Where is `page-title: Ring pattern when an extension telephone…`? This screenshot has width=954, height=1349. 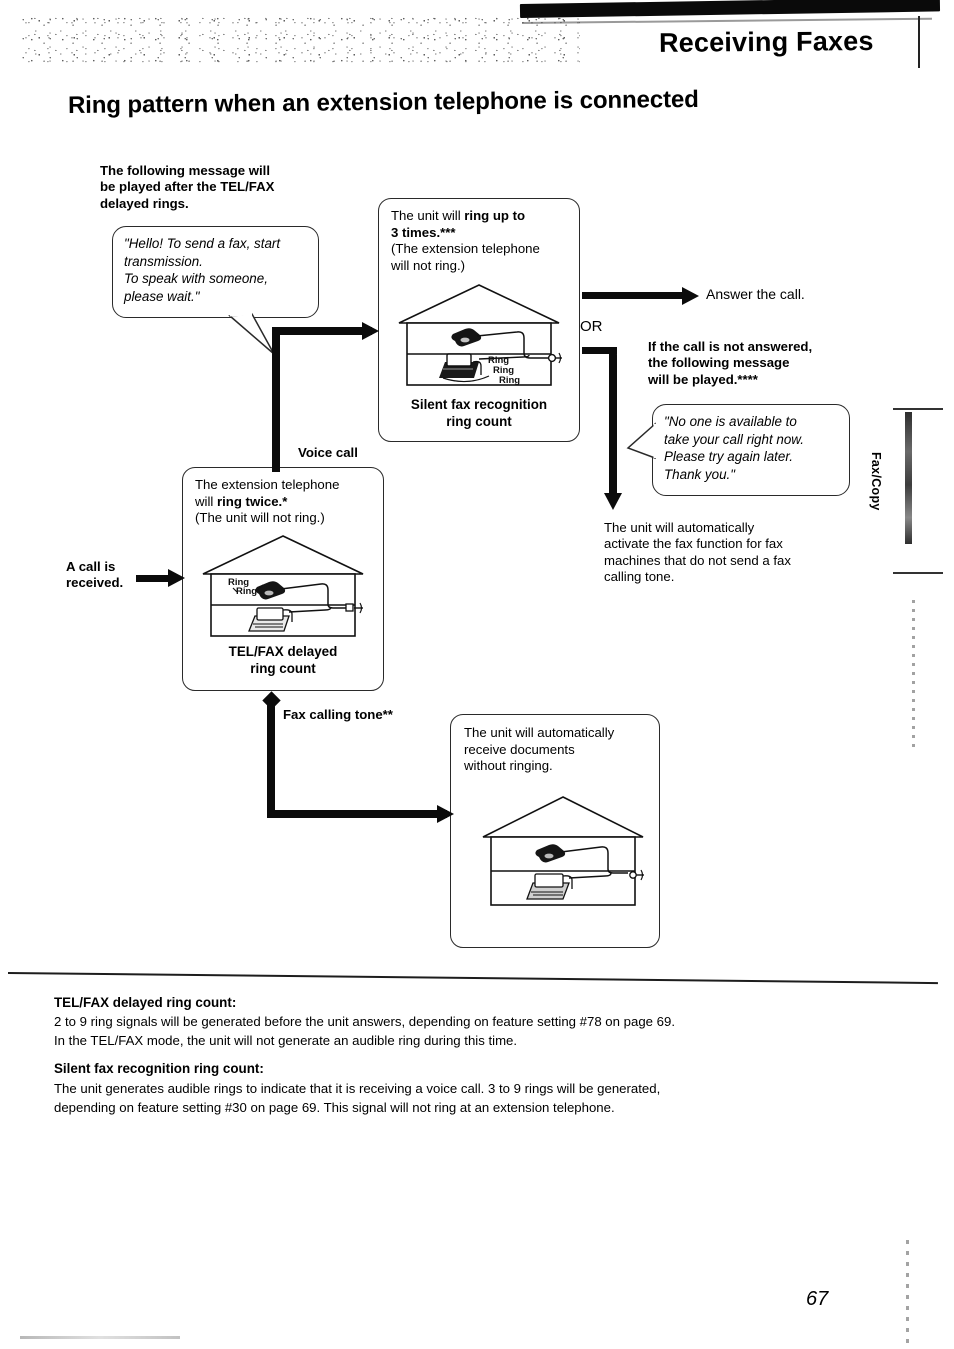 page-title: Ring pattern when an extension telephone… is located at coordinates (383, 102).